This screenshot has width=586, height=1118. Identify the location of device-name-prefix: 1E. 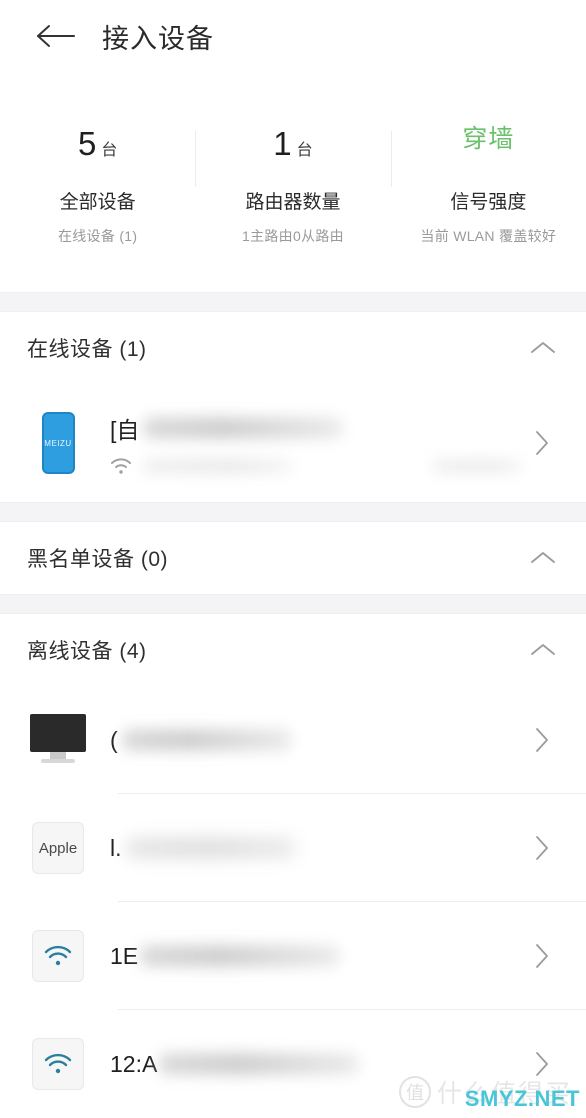
(124, 955).